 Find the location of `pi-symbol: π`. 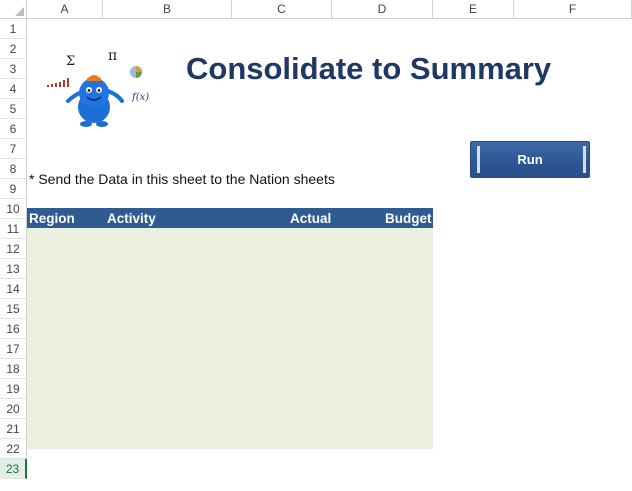

pi-symbol: π is located at coordinates (112, 56).